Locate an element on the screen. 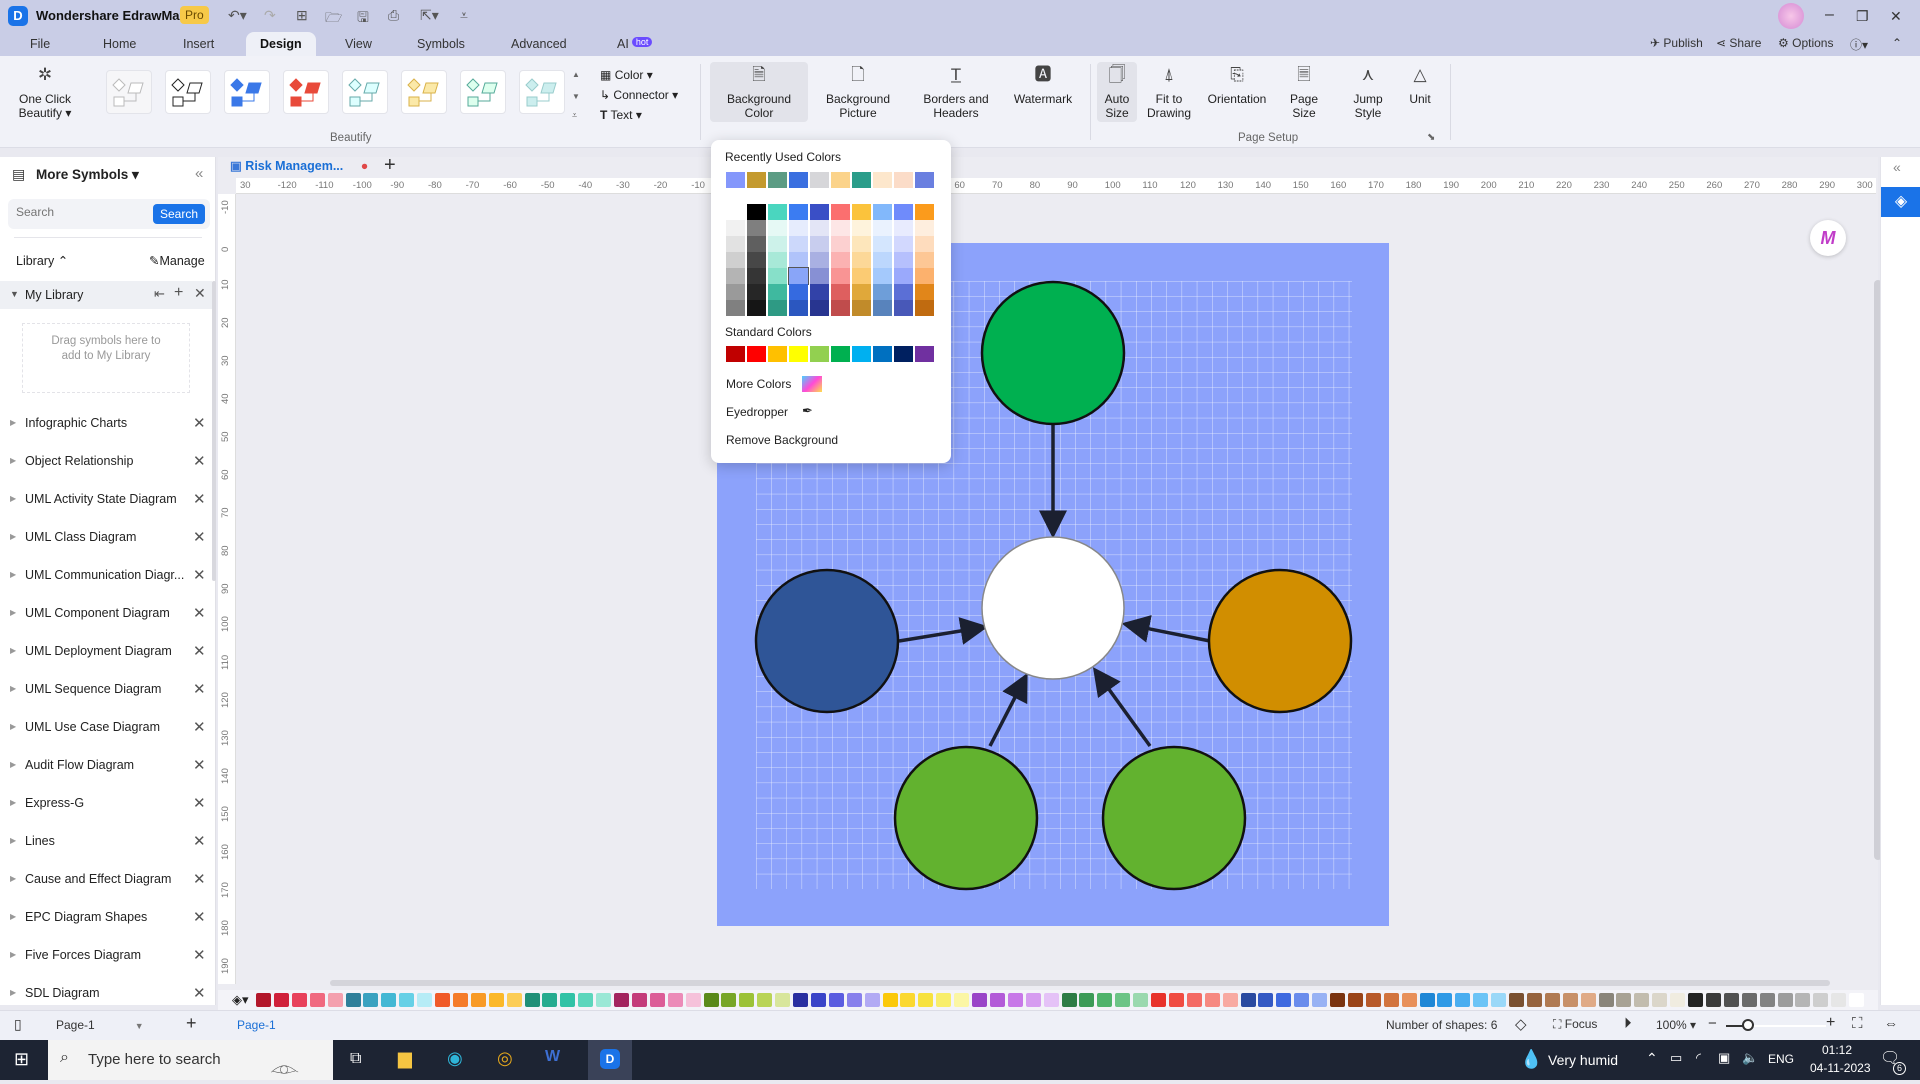 Image resolution: width=1920 pixels, height=1084 pixels. page-panel-icon: ▯ is located at coordinates (18, 1024).